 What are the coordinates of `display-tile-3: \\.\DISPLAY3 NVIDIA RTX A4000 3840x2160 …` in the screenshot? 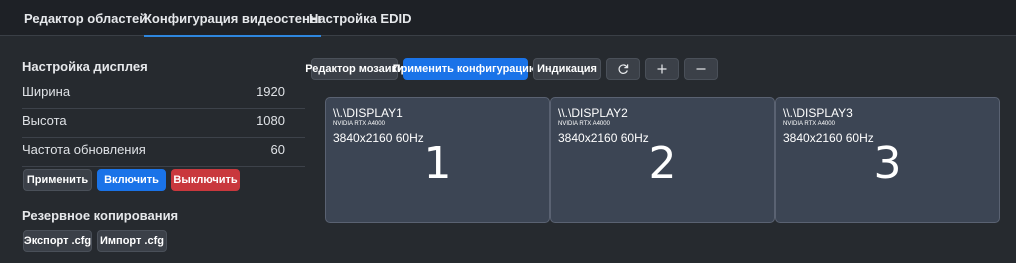 It's located at (887, 160).